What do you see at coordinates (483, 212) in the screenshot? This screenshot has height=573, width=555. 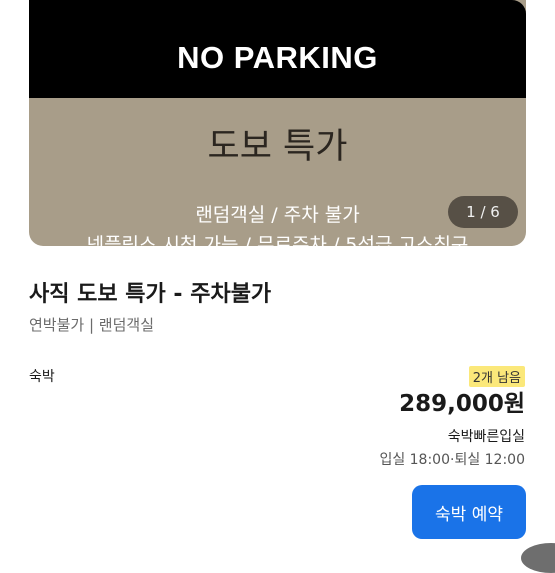 I see `image-counter: 1 / 6` at bounding box center [483, 212].